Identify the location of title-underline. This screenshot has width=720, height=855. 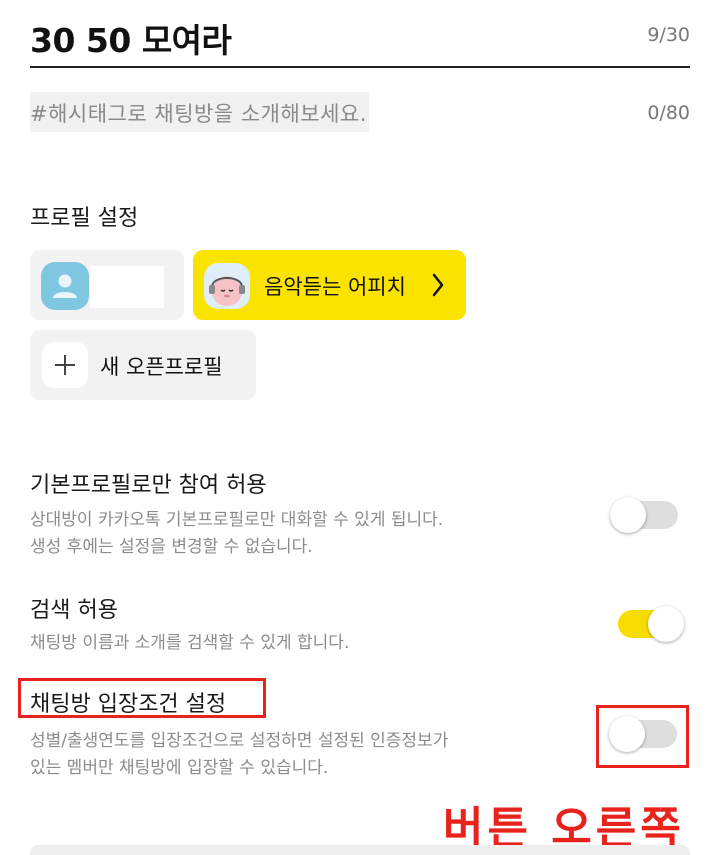
(360, 67).